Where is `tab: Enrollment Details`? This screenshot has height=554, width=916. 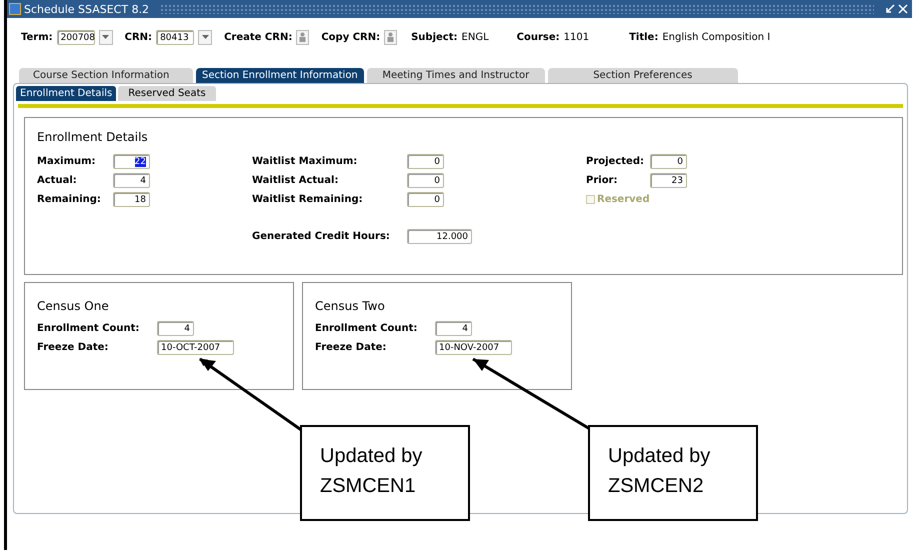 tab: Enrollment Details is located at coordinates (66, 93).